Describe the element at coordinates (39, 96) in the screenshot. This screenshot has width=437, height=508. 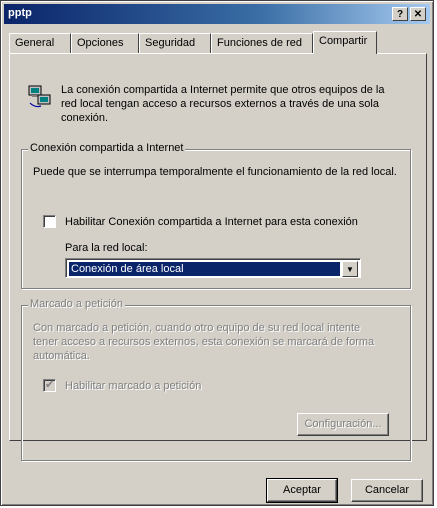
I see `network-computers-icon` at that location.